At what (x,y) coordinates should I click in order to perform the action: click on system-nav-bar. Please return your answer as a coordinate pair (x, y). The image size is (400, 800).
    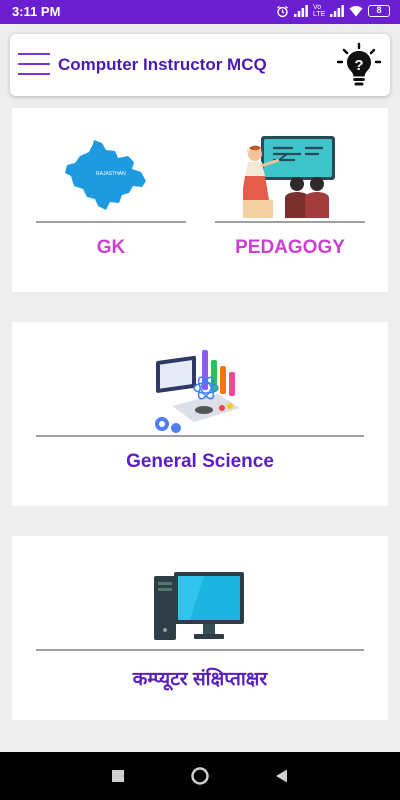
    Looking at the image, I should click on (200, 776).